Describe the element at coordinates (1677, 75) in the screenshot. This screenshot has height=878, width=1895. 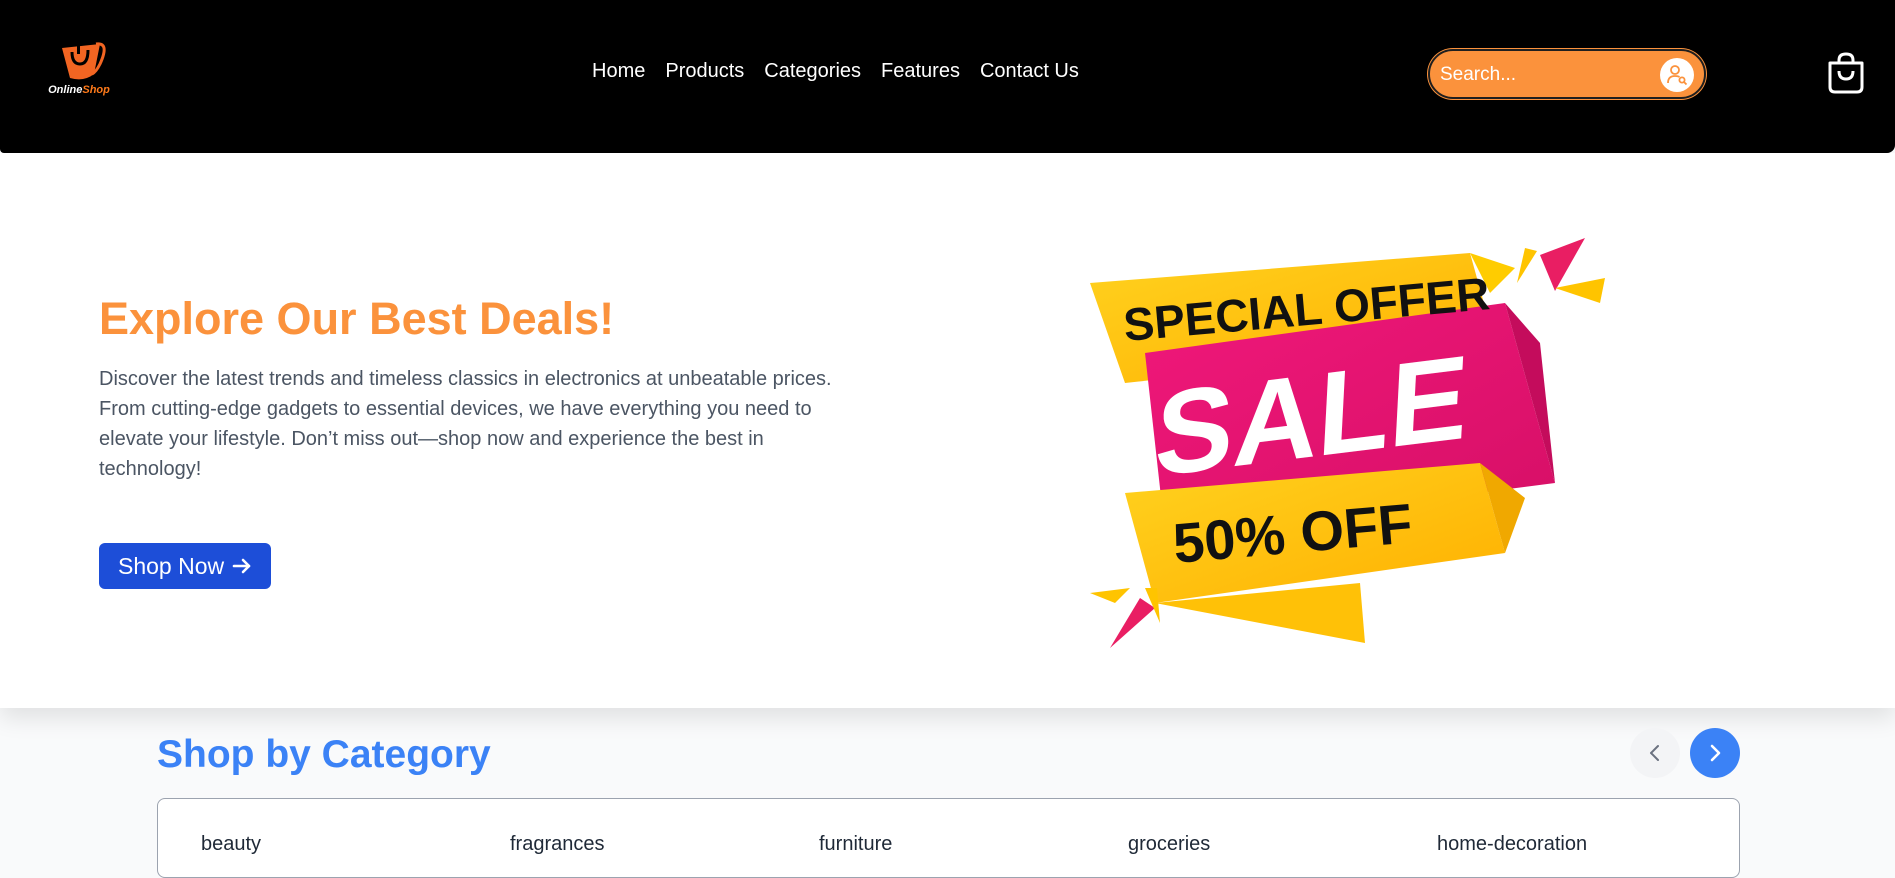
I see `user-search-icon` at that location.